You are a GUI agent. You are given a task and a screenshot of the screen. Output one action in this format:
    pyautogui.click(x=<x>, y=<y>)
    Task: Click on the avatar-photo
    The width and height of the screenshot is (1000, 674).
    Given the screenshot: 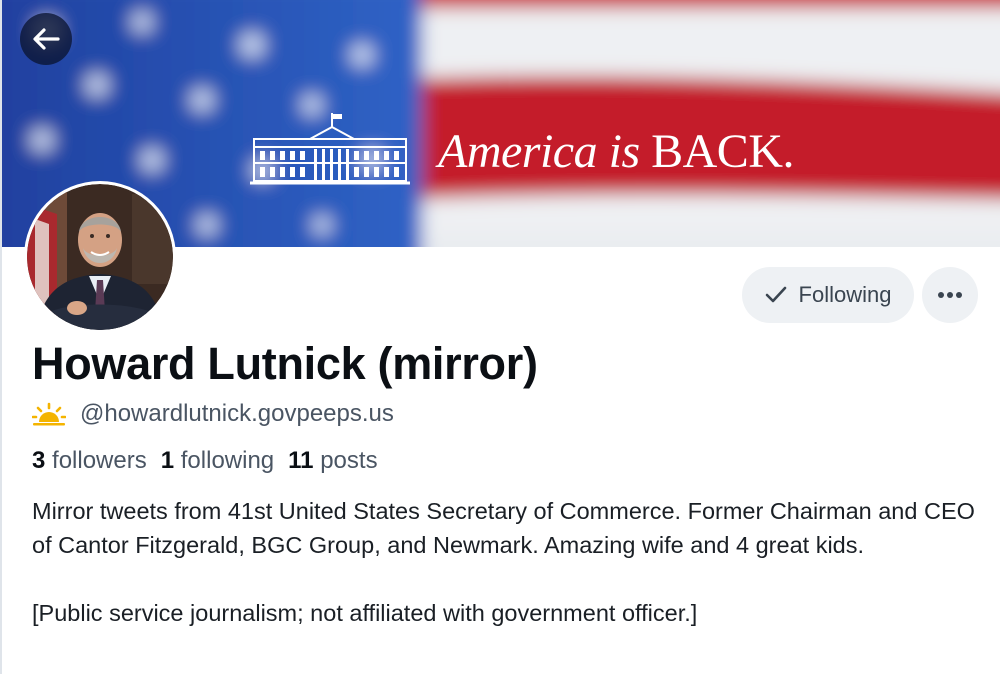 What is the action you would take?
    pyautogui.click(x=100, y=257)
    